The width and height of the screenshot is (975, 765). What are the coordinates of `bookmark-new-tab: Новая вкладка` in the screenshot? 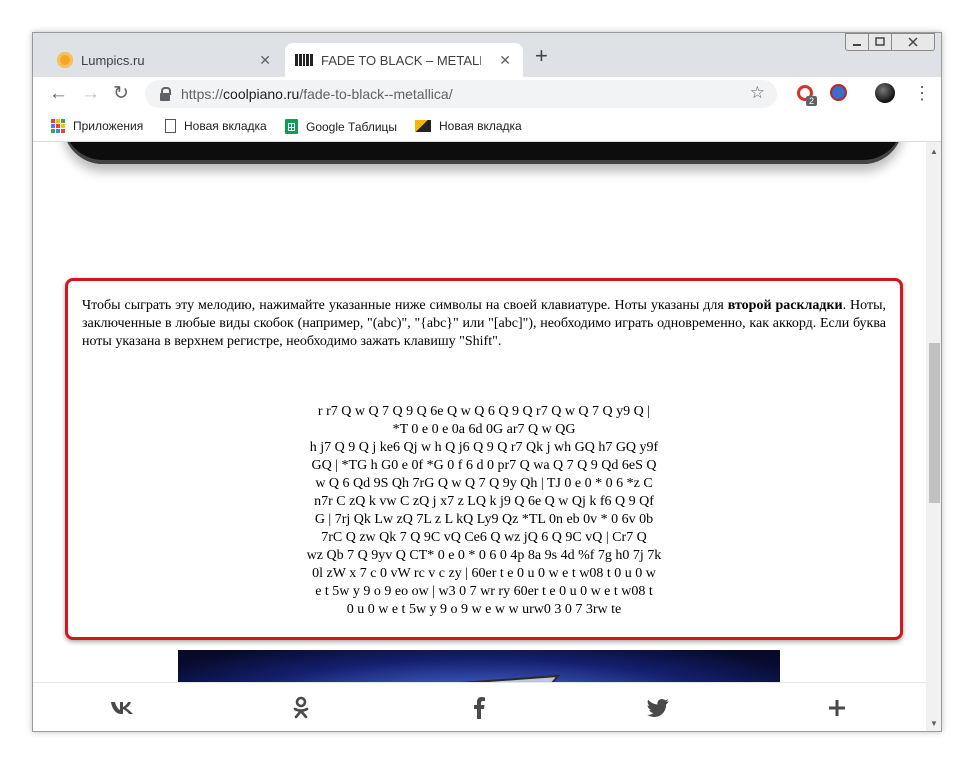 It's located at (216, 126).